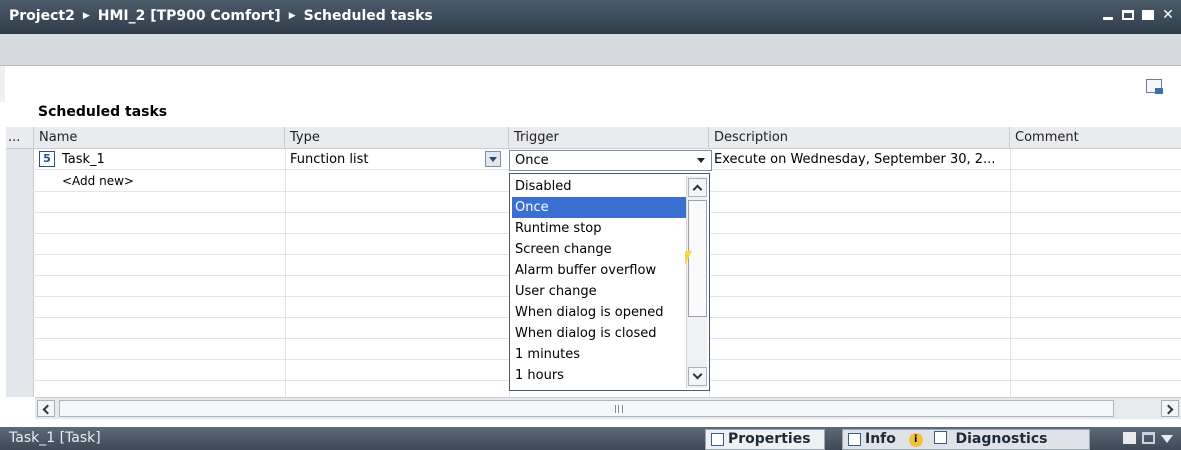  I want to click on column-header-type: Type, so click(397, 138).